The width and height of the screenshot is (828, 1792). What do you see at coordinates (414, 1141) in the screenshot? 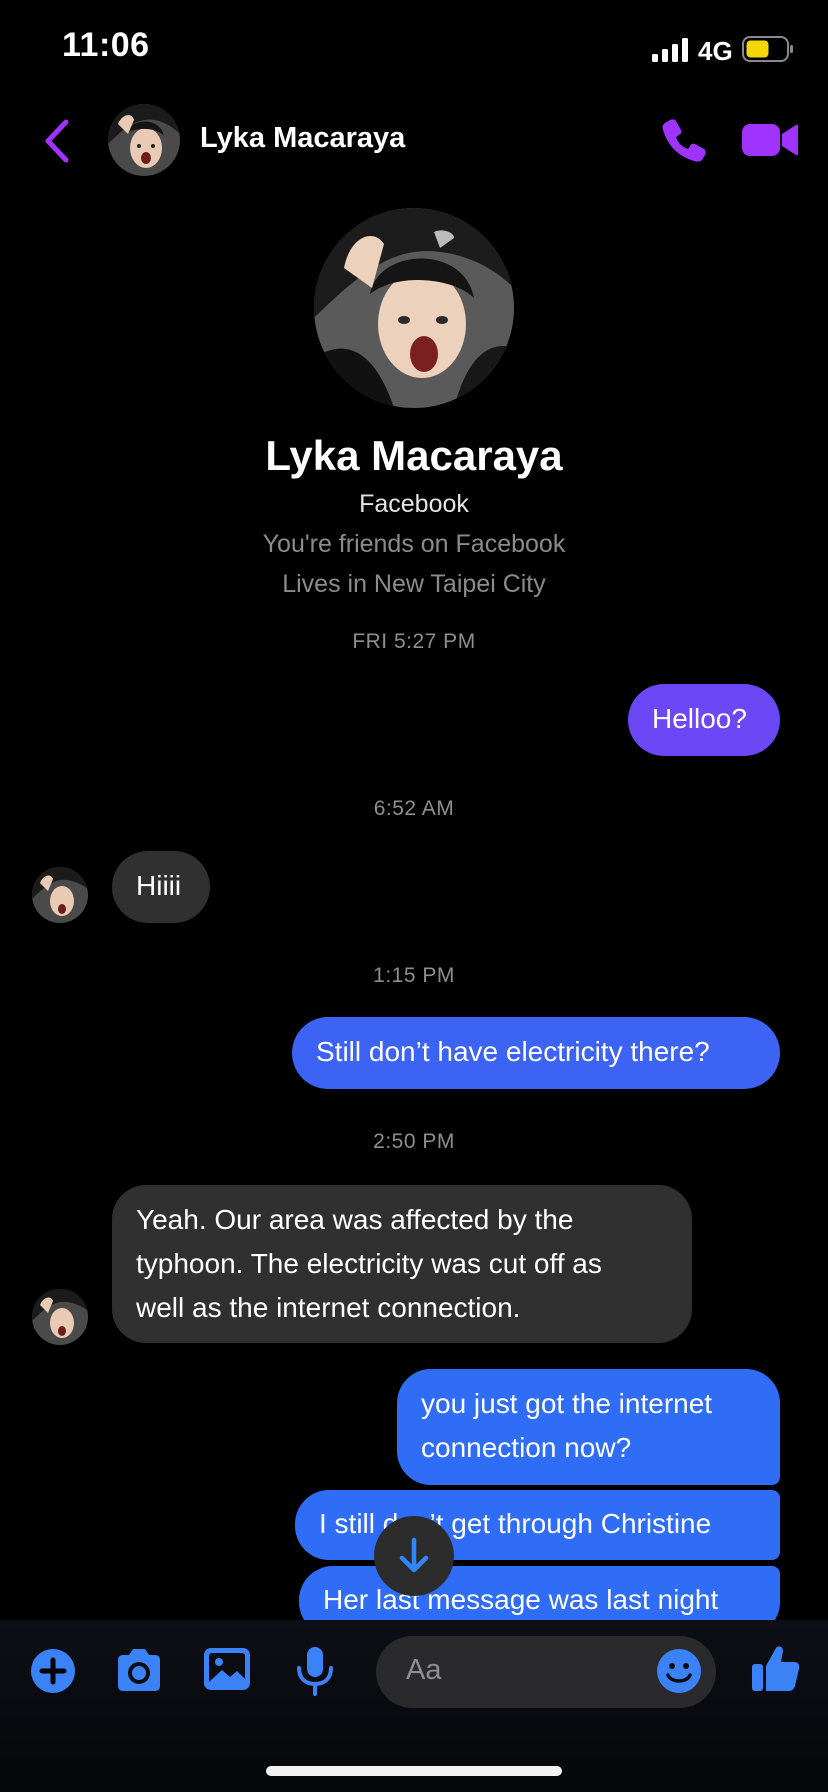
I see `timestamp: 2:50 PM` at bounding box center [414, 1141].